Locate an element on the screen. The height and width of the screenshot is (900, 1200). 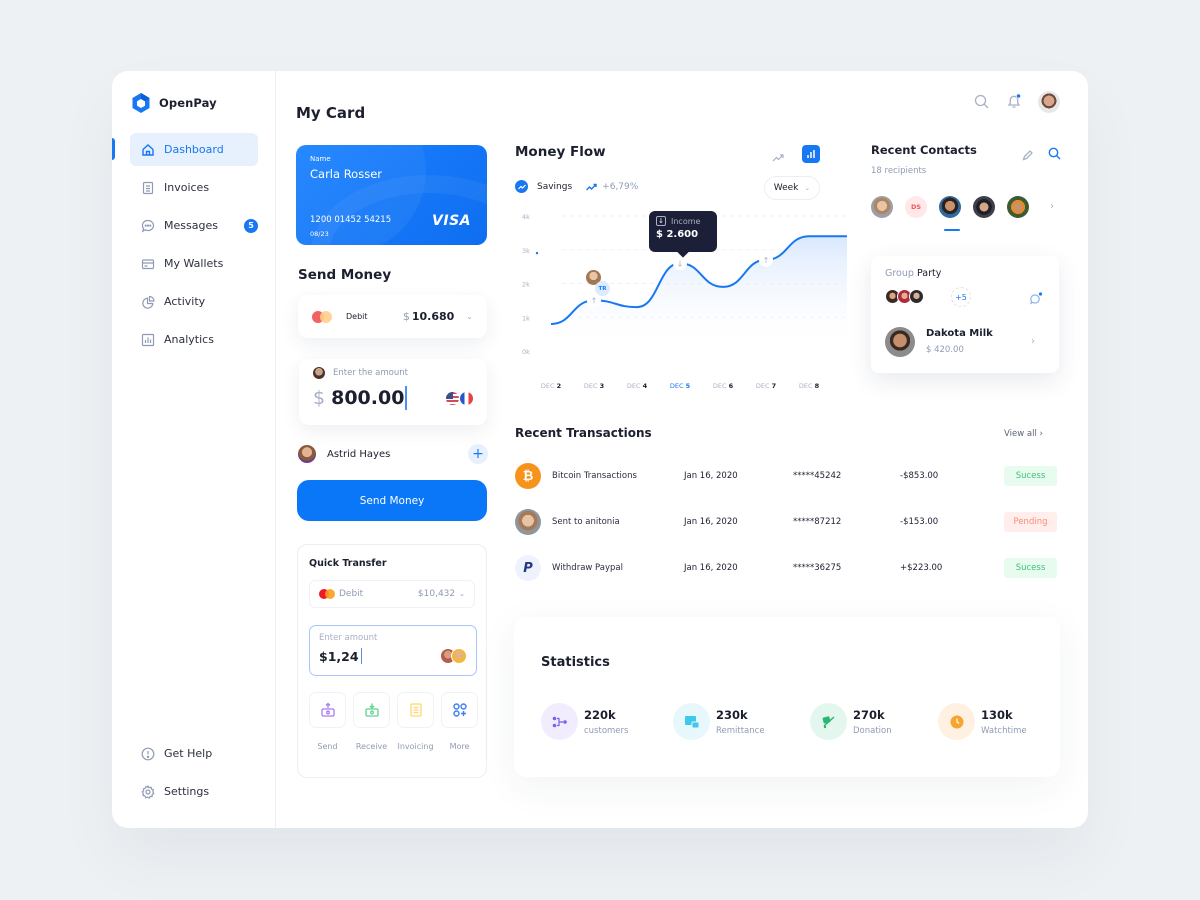
invoicing-action-button is located at coordinates (415, 710).